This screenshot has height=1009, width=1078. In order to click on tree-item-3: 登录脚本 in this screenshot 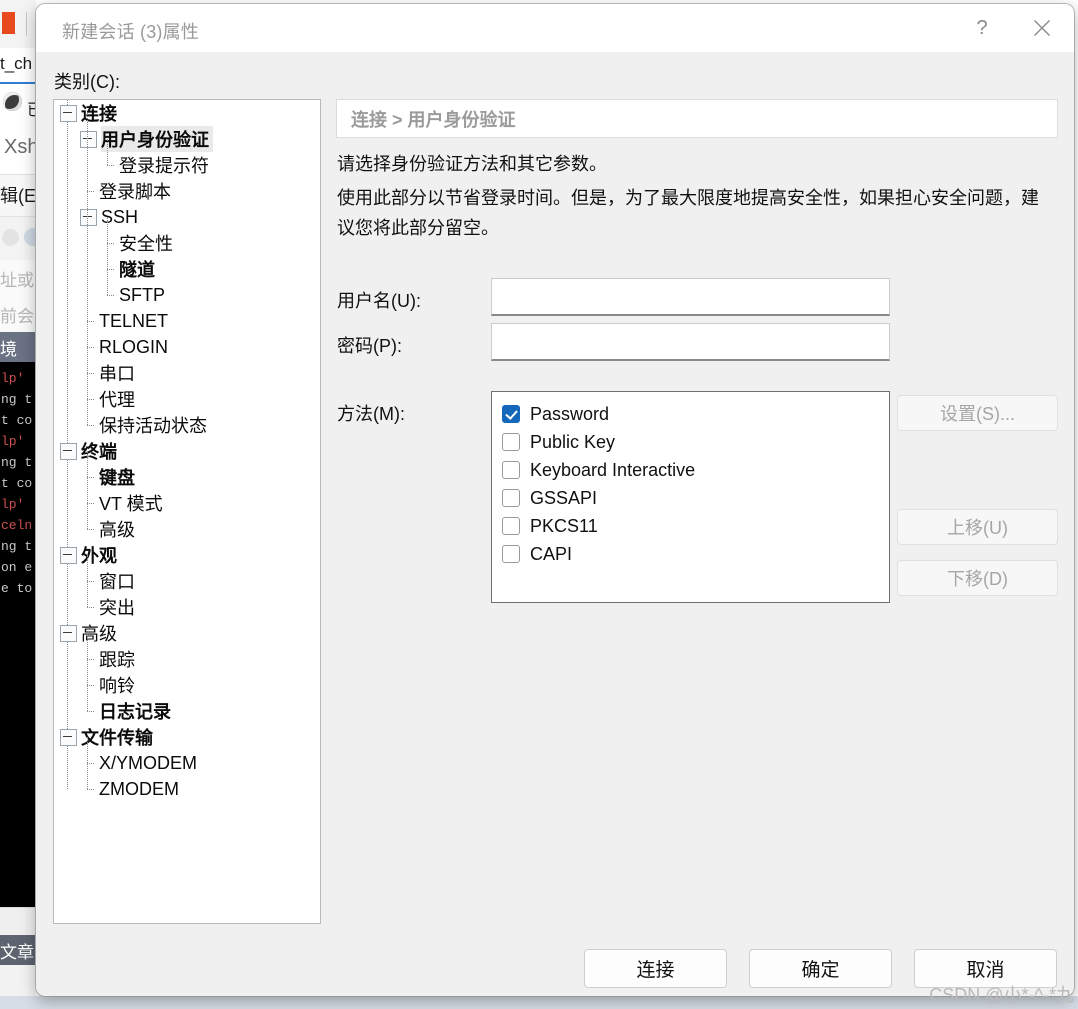, I will do `click(187, 191)`.